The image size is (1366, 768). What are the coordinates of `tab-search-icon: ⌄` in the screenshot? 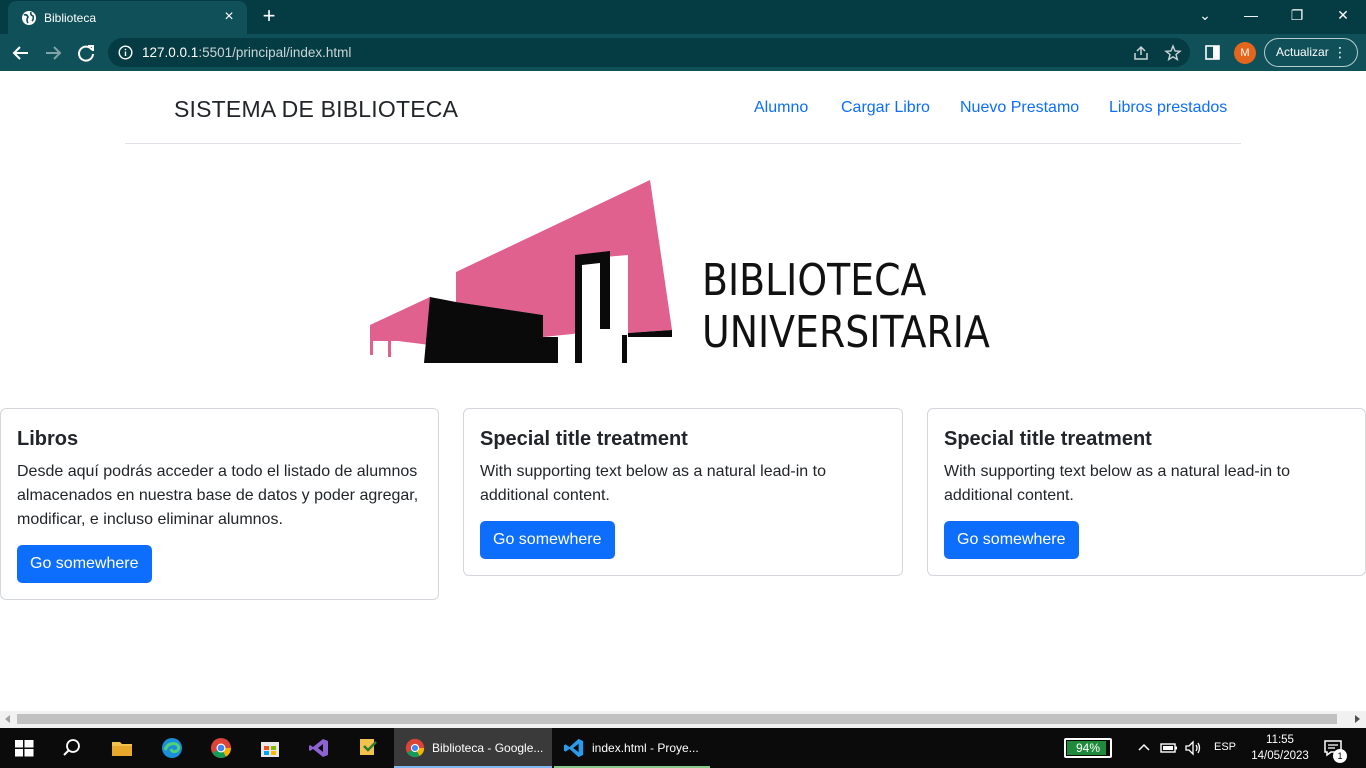 It's located at (1205, 15).